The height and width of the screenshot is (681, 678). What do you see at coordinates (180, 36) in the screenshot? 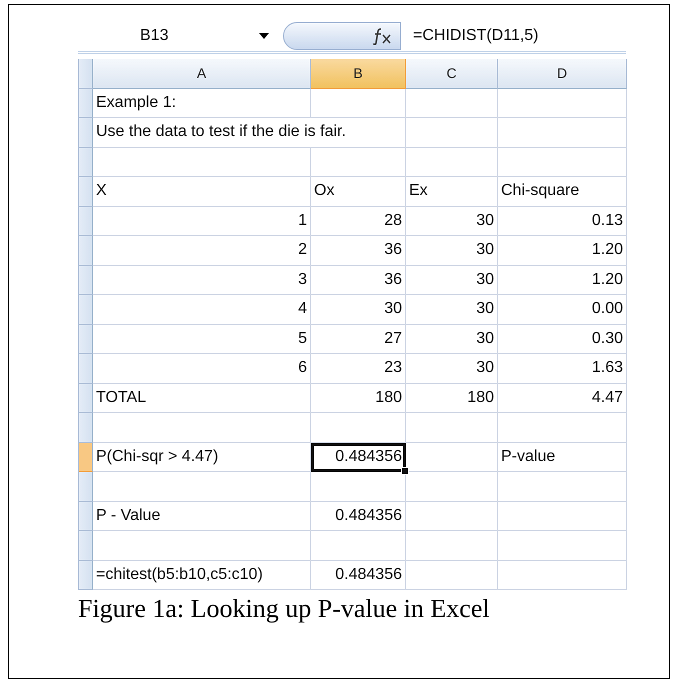
I see `name-box: B13` at bounding box center [180, 36].